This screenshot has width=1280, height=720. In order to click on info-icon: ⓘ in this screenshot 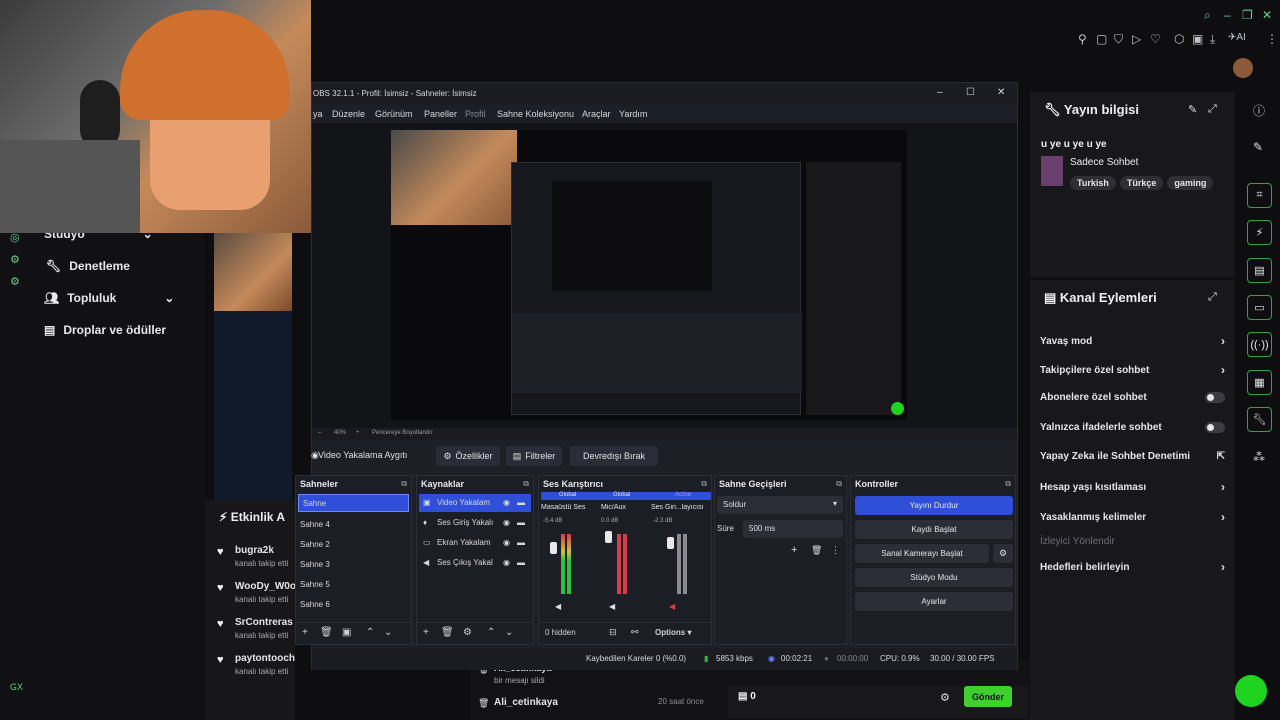, I will do `click(1259, 110)`.